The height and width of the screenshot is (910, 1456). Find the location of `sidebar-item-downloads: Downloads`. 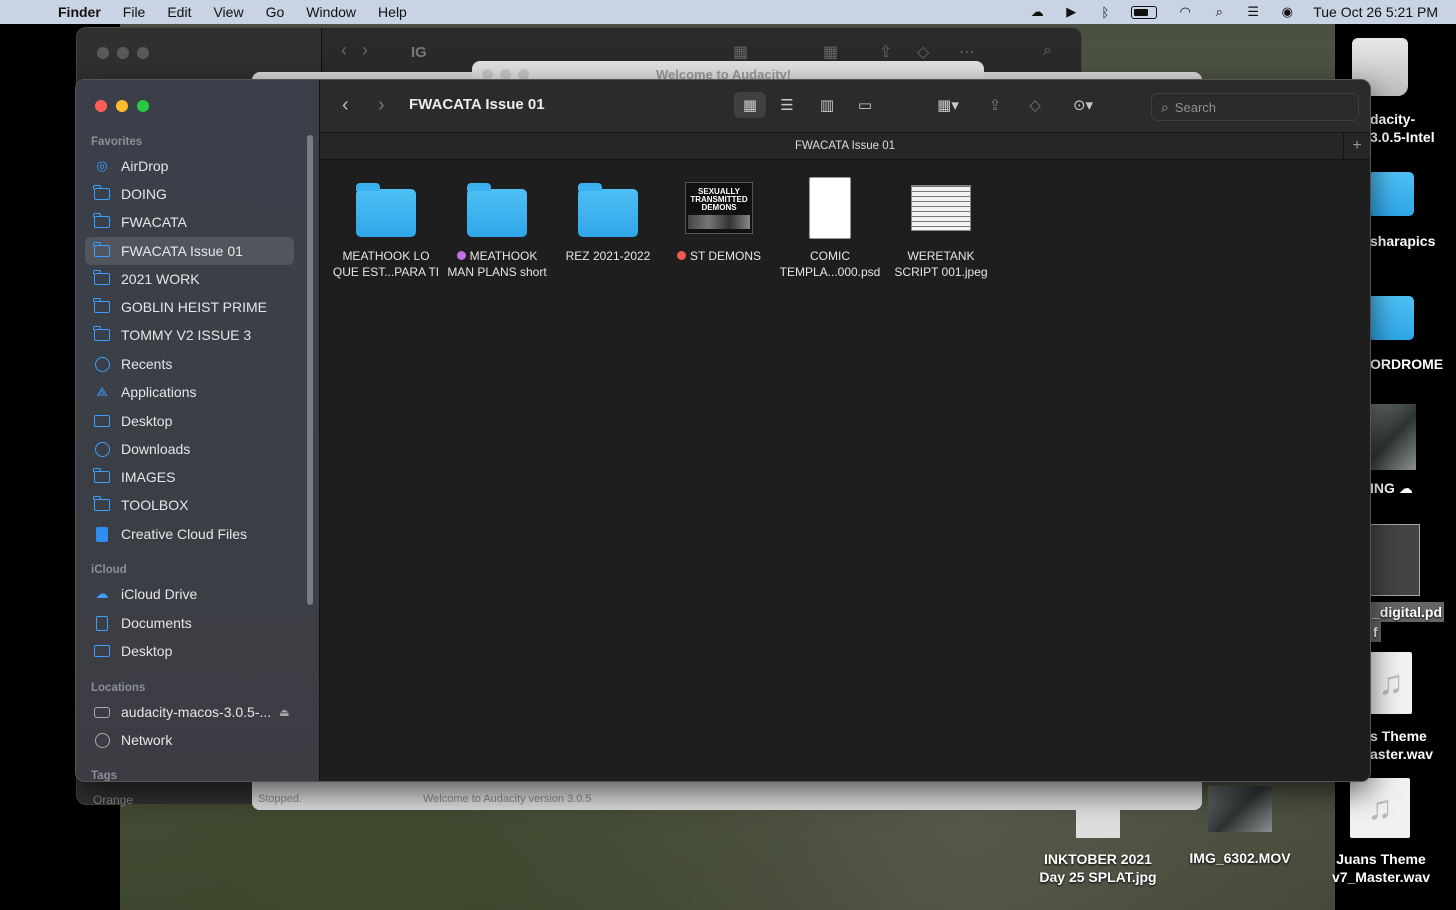

sidebar-item-downloads: Downloads is located at coordinates (189, 449).